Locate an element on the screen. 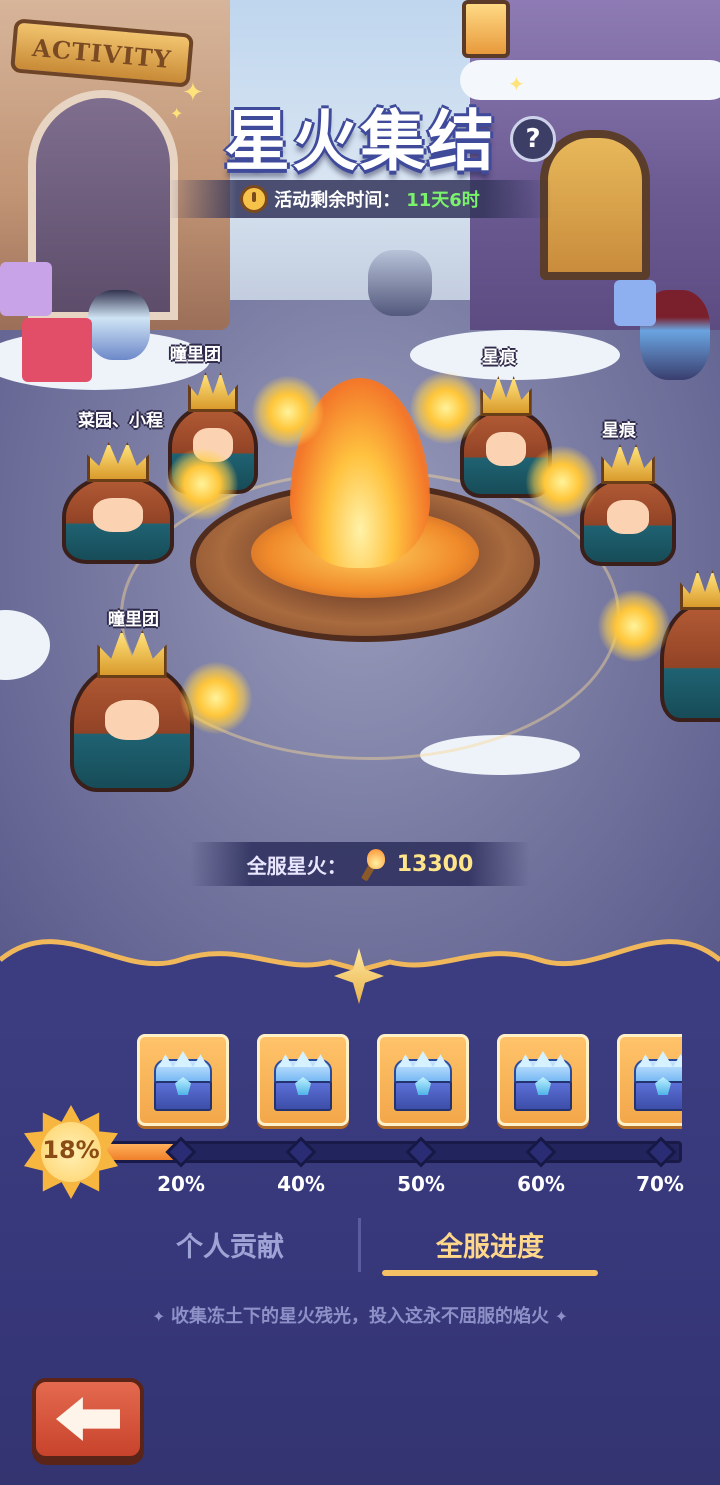 This screenshot has width=720, height=1485. back-button is located at coordinates (88, 1419).